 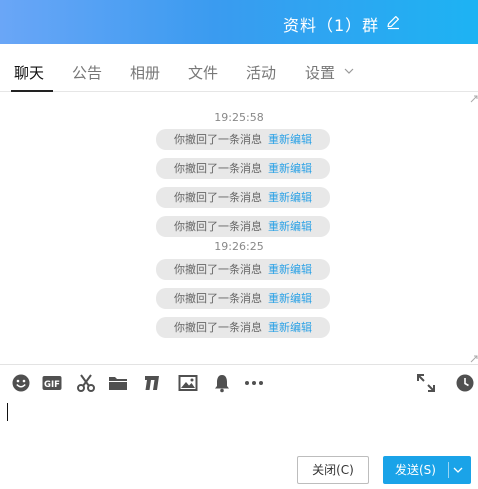 I want to click on tab-chat: 聊天, so click(x=29, y=72).